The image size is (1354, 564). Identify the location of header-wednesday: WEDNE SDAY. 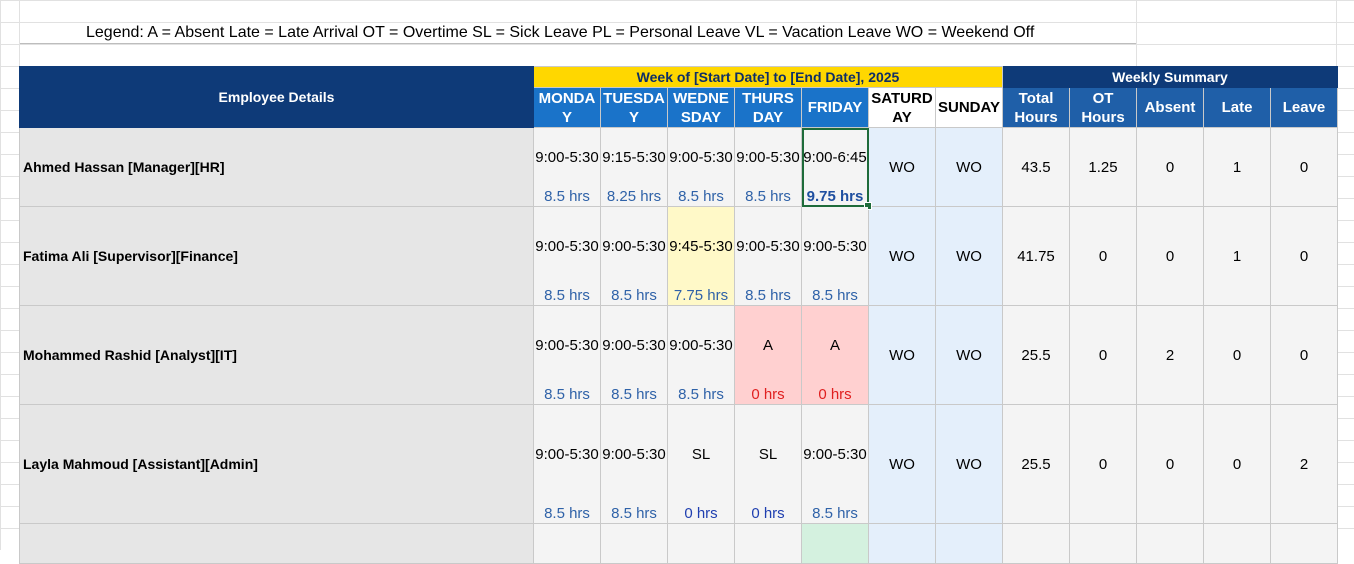
(701, 107).